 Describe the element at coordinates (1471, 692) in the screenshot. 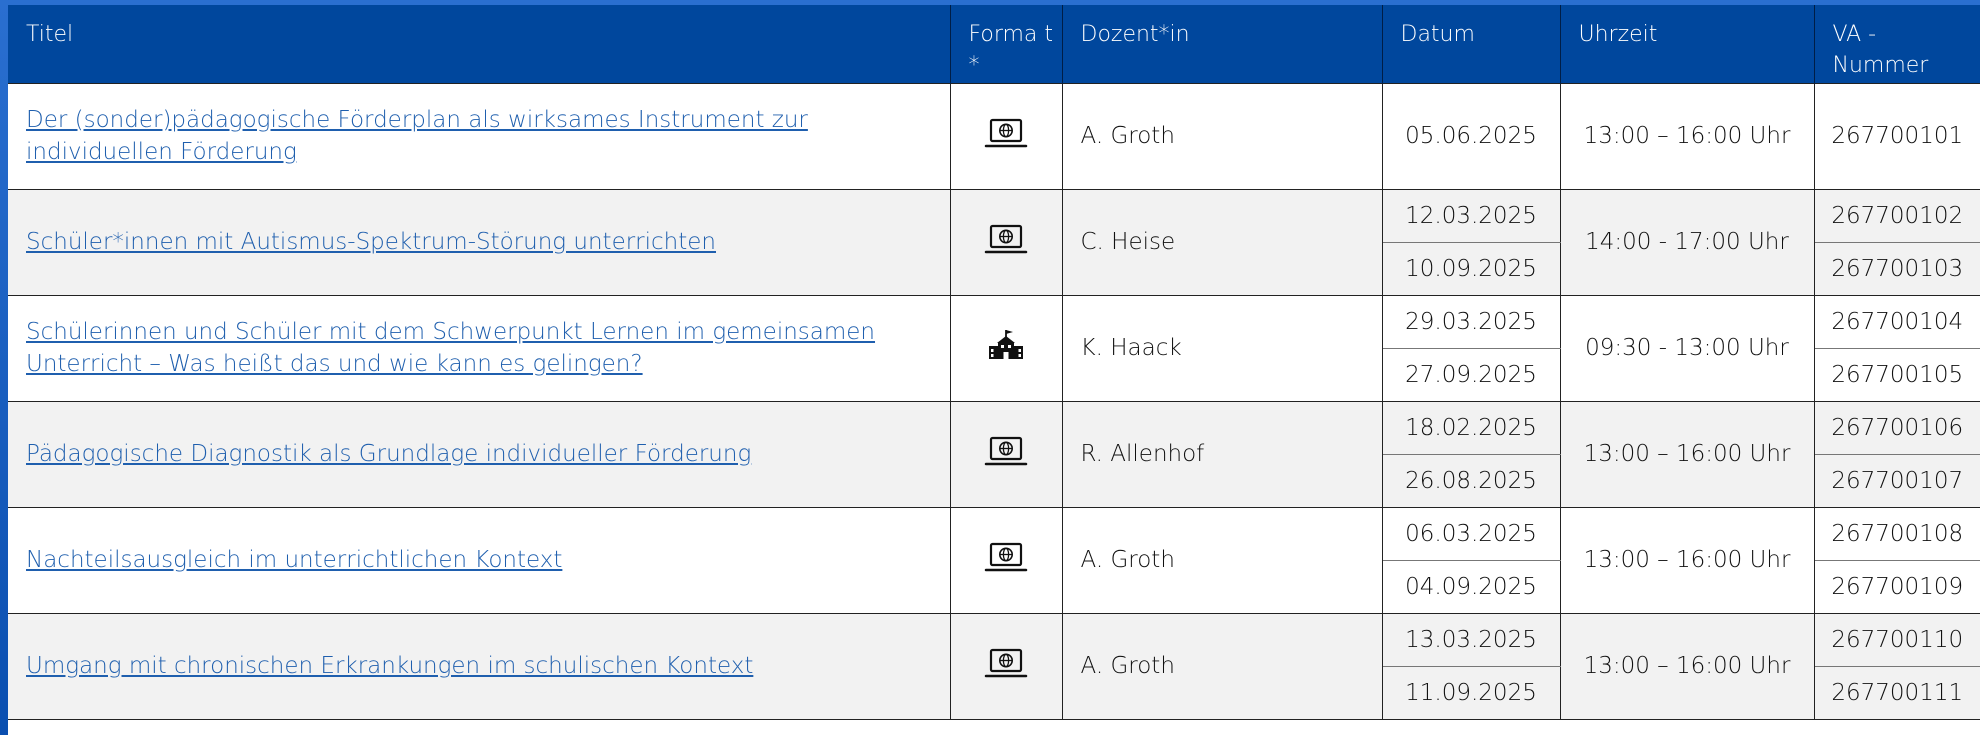

I see `date-cell: 11.09.2025` at that location.